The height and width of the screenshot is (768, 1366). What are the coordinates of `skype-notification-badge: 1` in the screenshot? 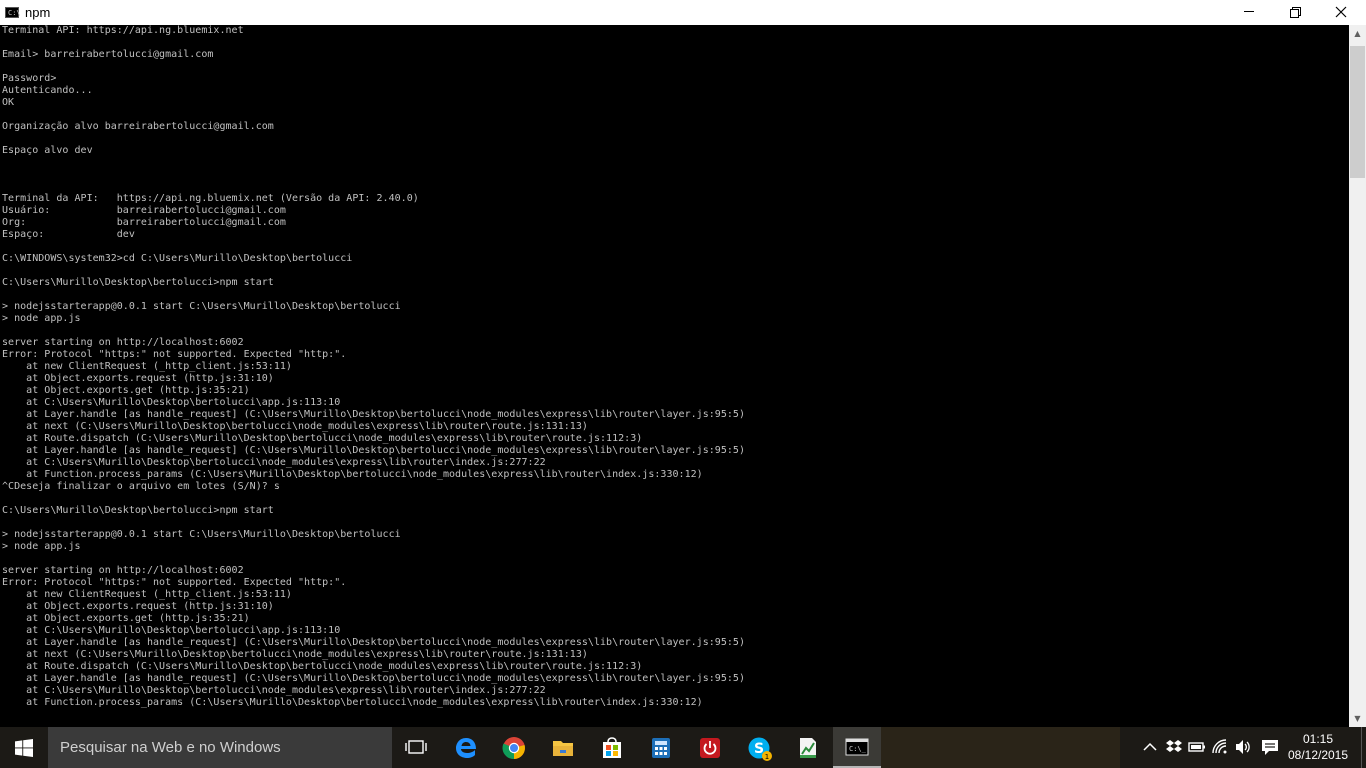 It's located at (767, 757).